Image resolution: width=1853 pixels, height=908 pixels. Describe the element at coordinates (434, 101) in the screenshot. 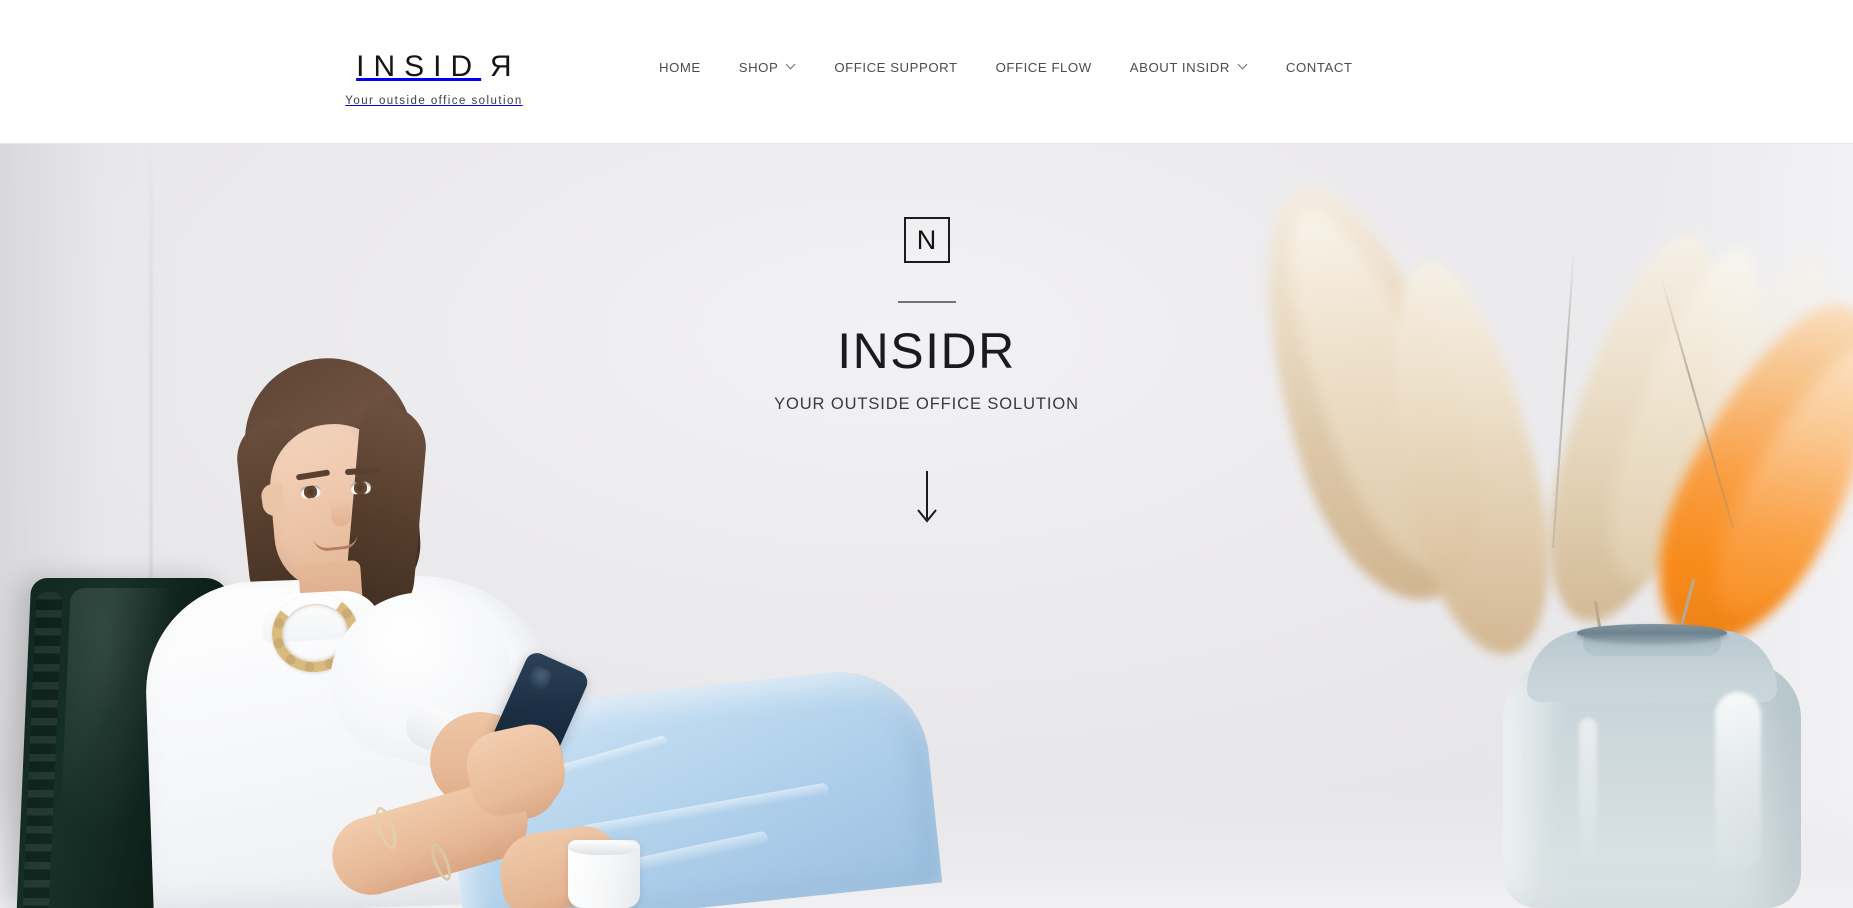

I see `brand-tagline: Your outside office solution` at that location.